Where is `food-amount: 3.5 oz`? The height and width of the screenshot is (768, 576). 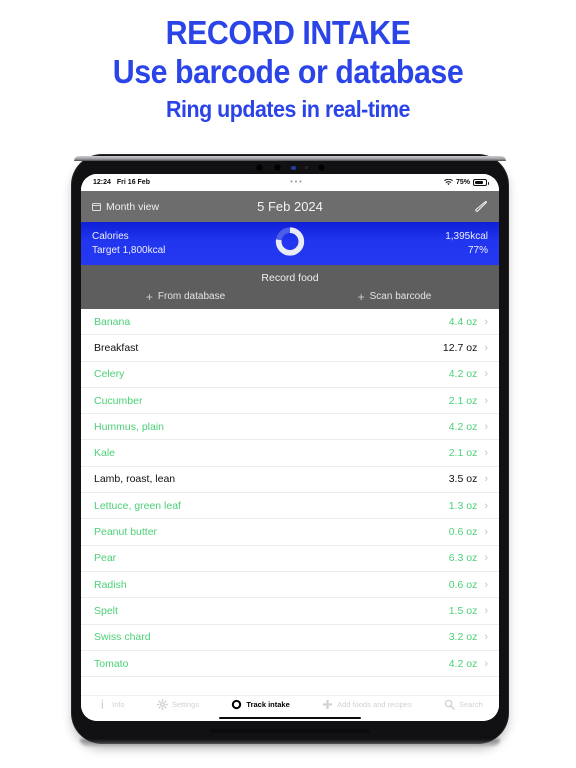
food-amount: 3.5 oz is located at coordinates (463, 479).